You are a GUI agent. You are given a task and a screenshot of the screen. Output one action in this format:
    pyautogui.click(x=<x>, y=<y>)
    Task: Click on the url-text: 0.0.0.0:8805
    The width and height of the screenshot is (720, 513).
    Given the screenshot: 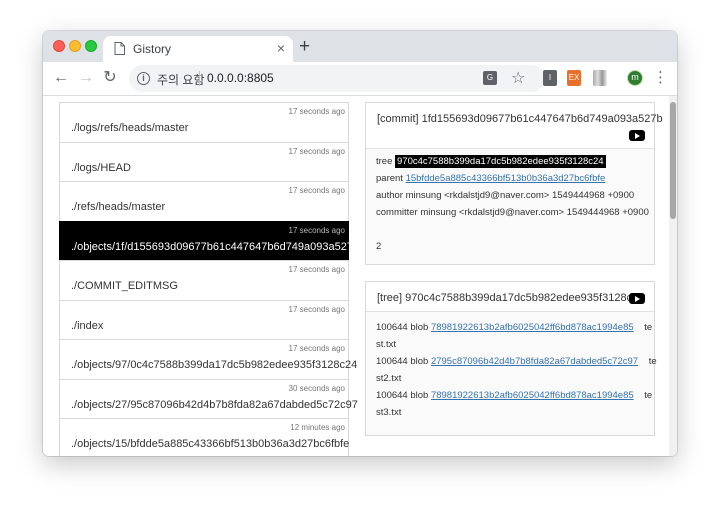 What is the action you would take?
    pyautogui.click(x=240, y=78)
    